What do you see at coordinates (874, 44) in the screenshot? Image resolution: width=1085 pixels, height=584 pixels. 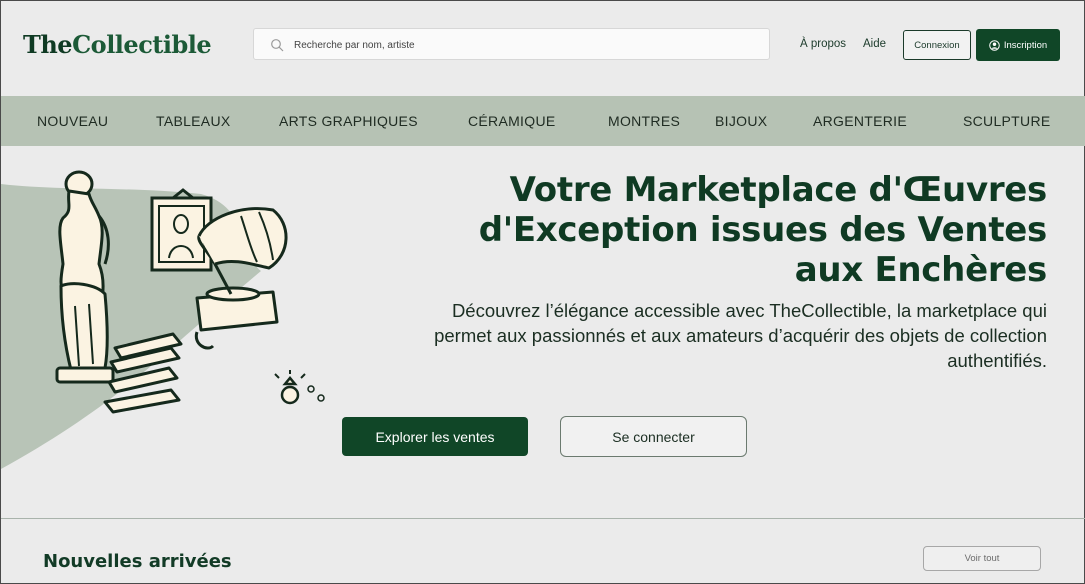 I see `help-link: Aide` at bounding box center [874, 44].